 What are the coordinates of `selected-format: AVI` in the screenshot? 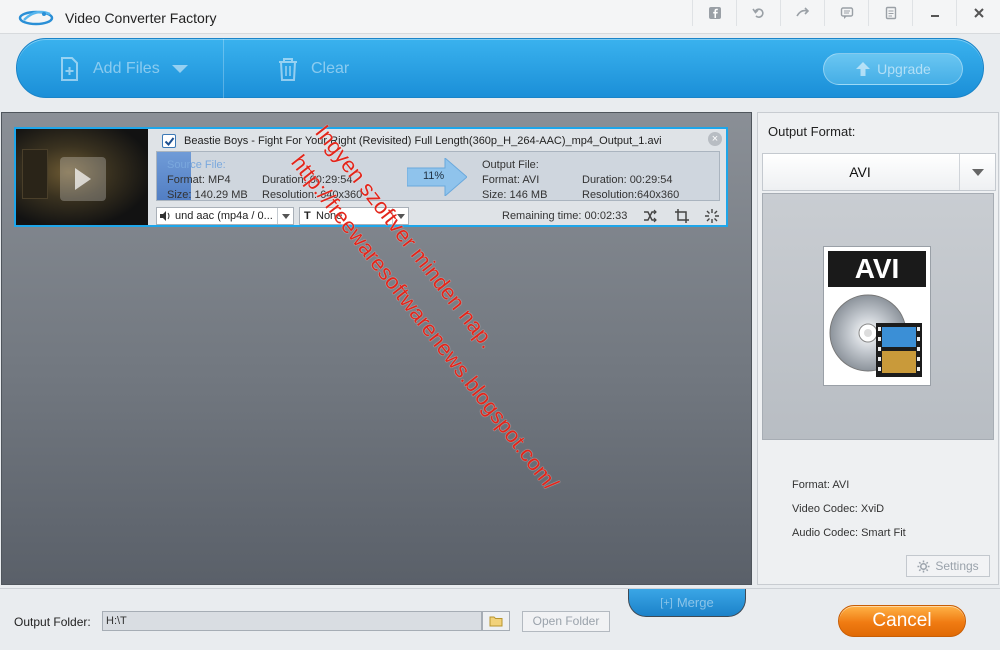 It's located at (860, 172).